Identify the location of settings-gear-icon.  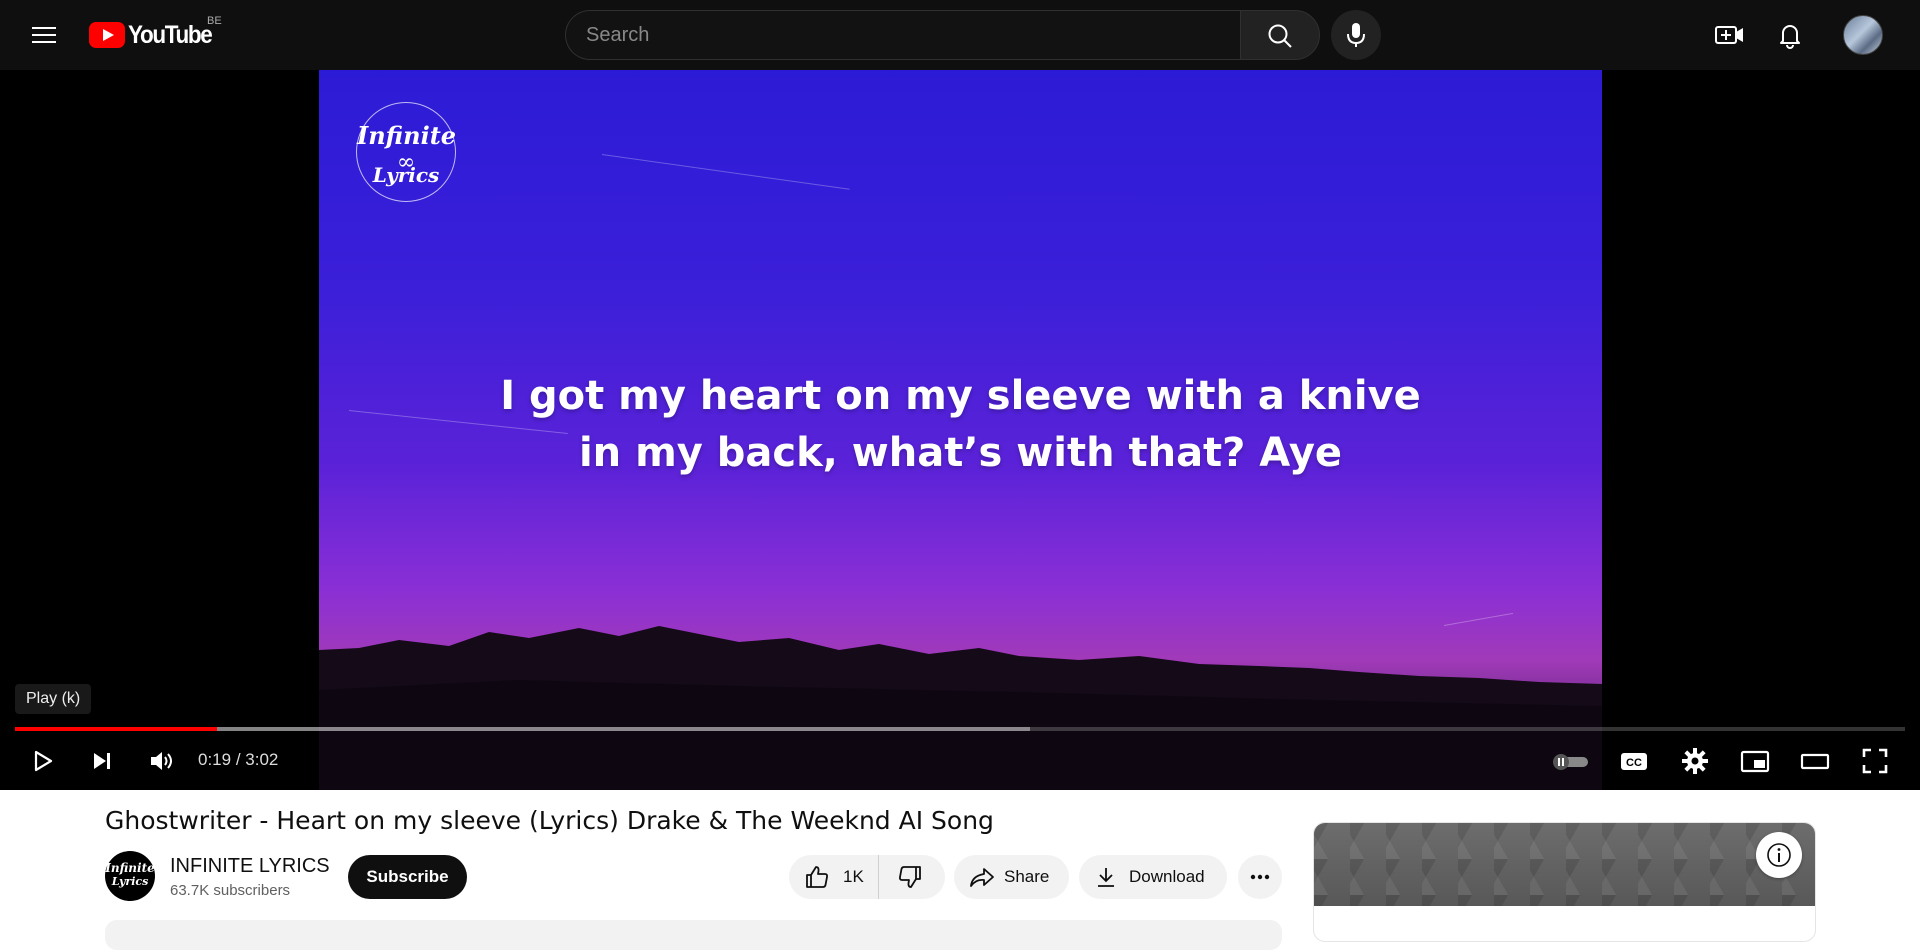
(1695, 761).